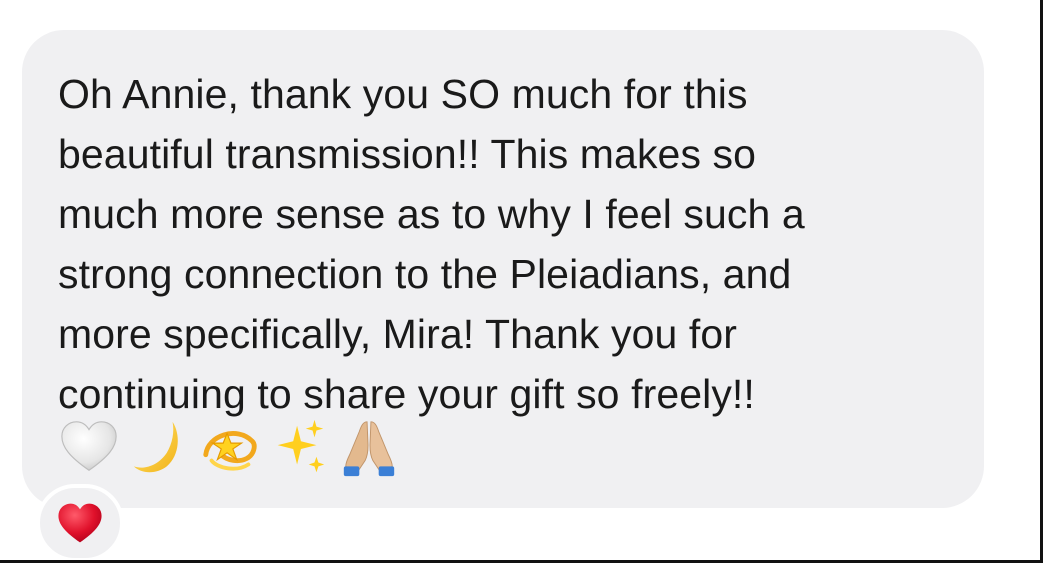 The image size is (1043, 563). Describe the element at coordinates (301, 446) in the screenshot. I see `sparkles-icon` at that location.